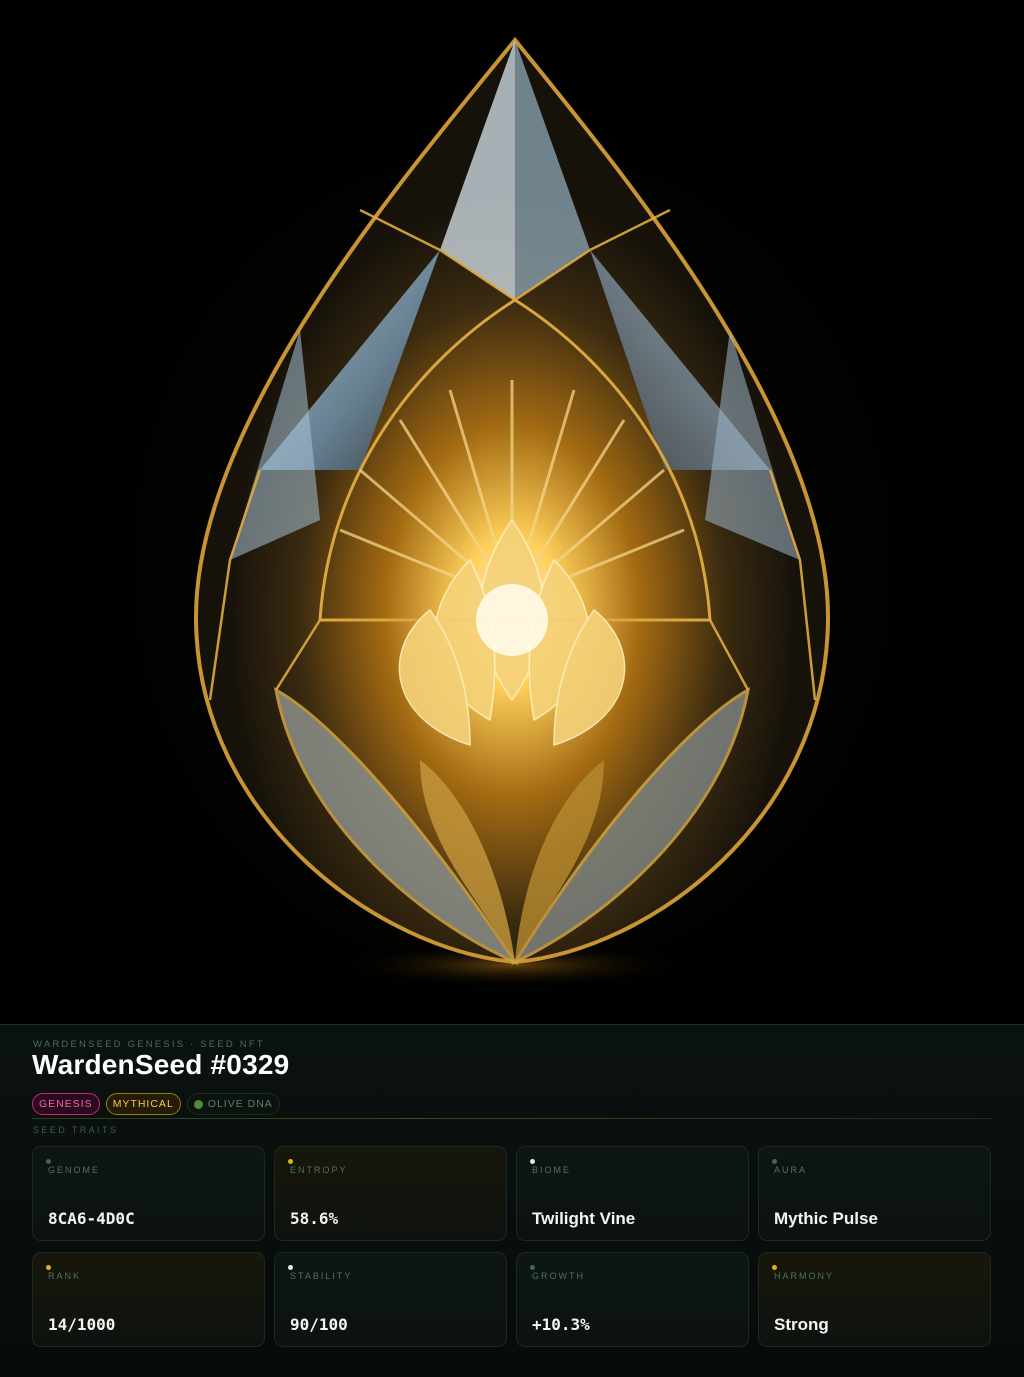 The width and height of the screenshot is (1024, 1377). I want to click on trait-label: HARMONY, so click(804, 1276).